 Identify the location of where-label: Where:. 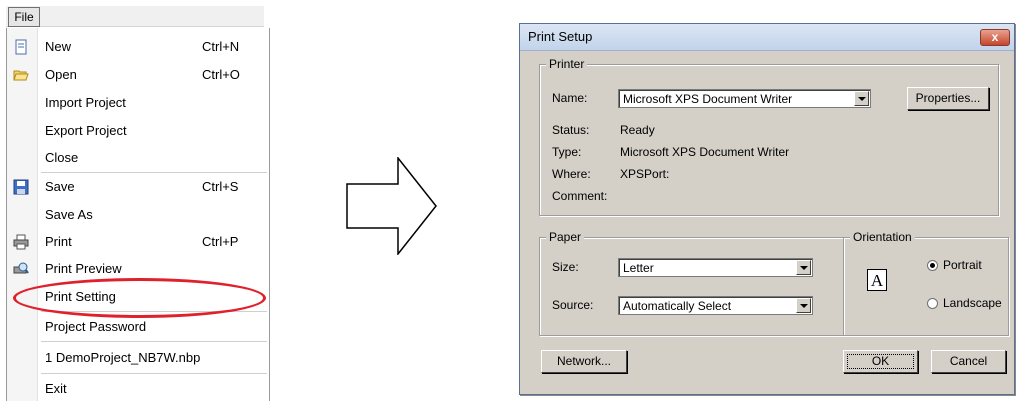
(571, 174).